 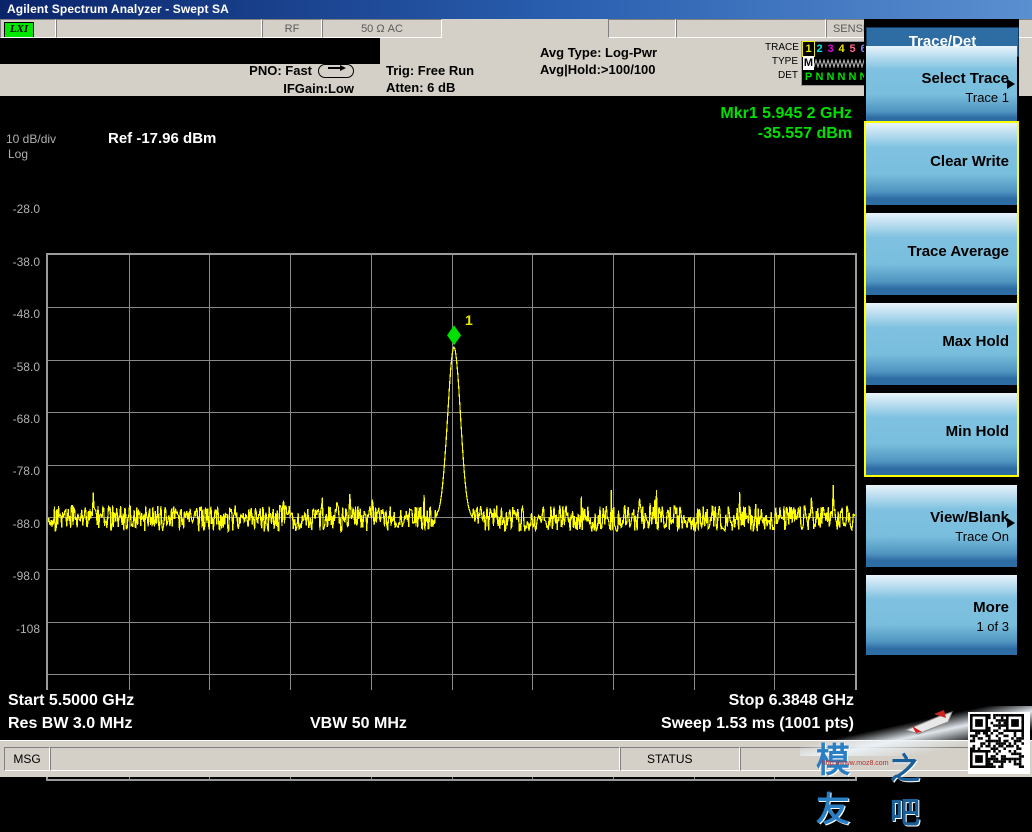 I want to click on y-tick-label: -108, so click(x=27, y=629).